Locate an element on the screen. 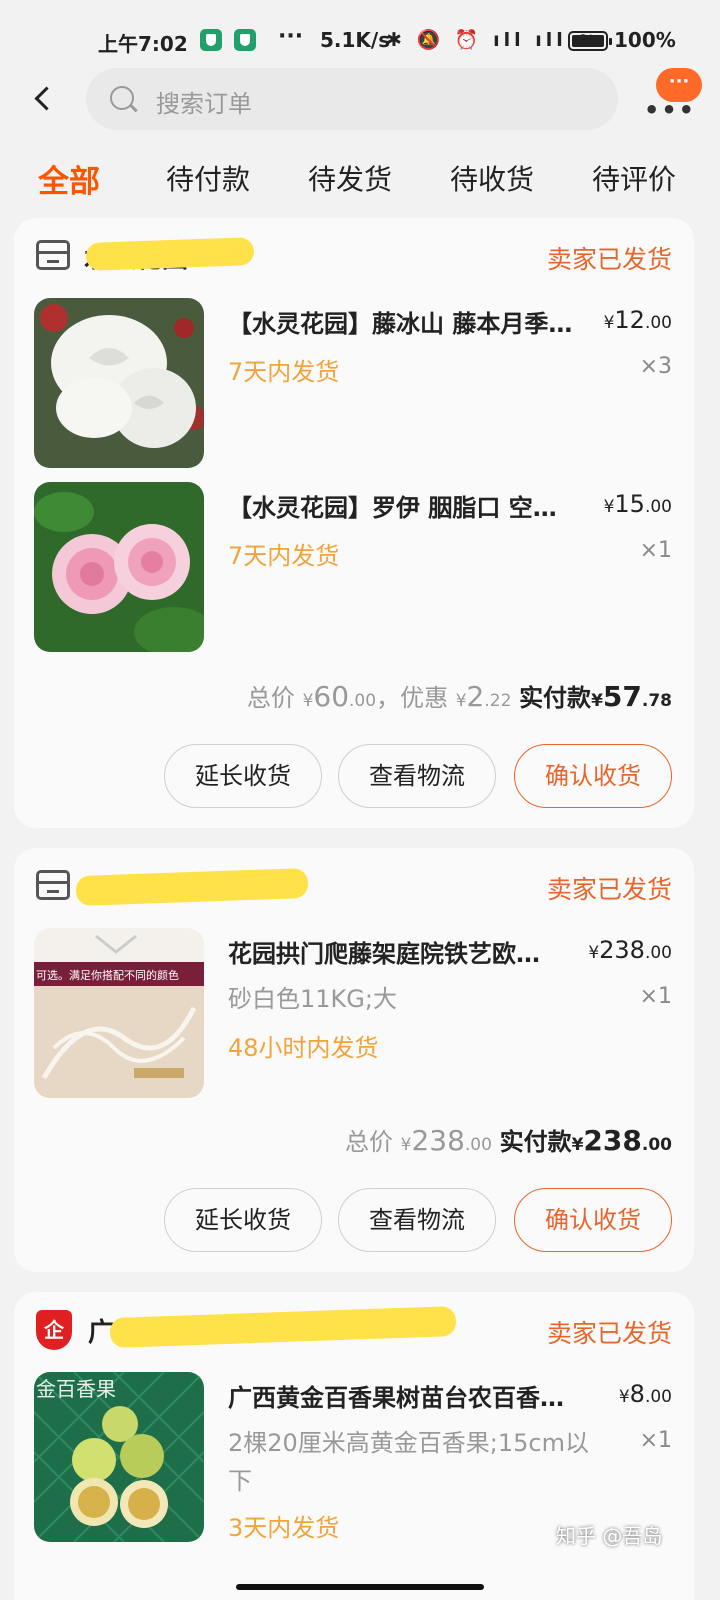 The height and width of the screenshot is (1600, 720). order-tabs: 全部 待付款 待发货 待收货 待评价 is located at coordinates (360, 184).